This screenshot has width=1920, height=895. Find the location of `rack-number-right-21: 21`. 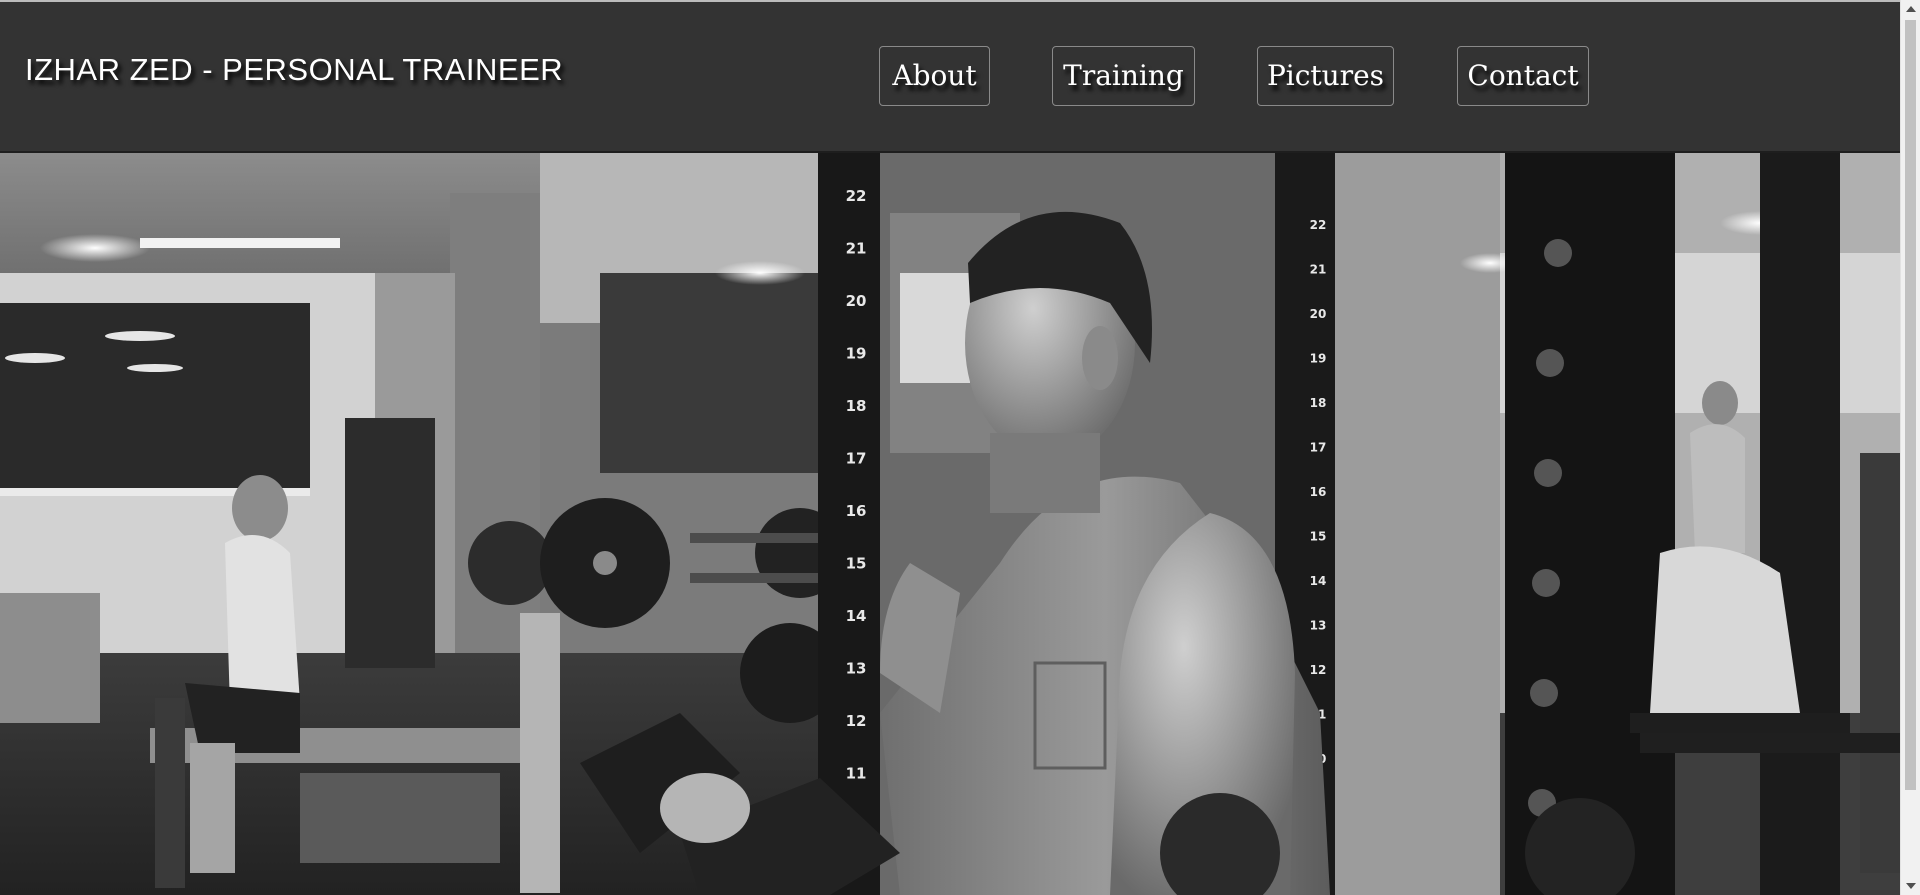

rack-number-right-21: 21 is located at coordinates (1318, 270).